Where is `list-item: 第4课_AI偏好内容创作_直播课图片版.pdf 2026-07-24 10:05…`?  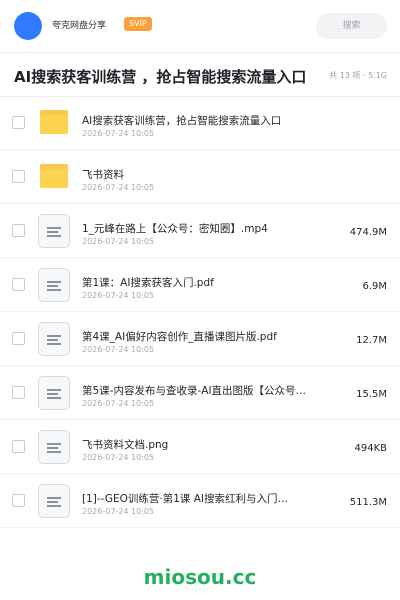
list-item: 第4课_AI偏好内容创作_直播课图片版.pdf 2026-07-24 10:05… is located at coordinates (200, 339).